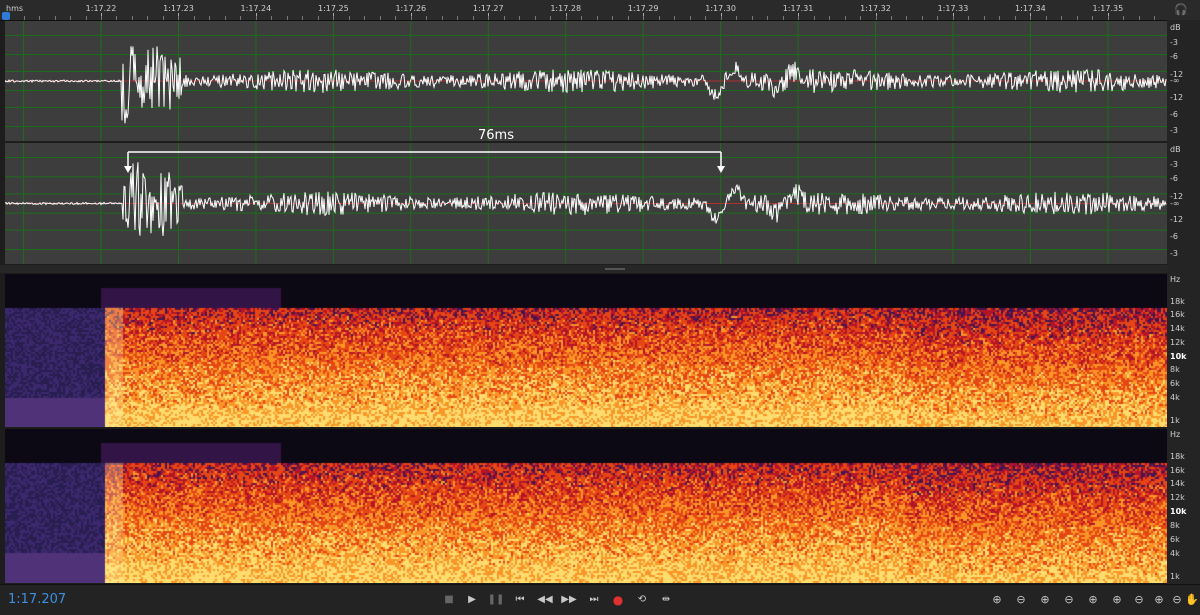 Image resolution: width=1200 pixels, height=615 pixels. I want to click on zoom-in-time-button: ⊕, so click(1045, 600).